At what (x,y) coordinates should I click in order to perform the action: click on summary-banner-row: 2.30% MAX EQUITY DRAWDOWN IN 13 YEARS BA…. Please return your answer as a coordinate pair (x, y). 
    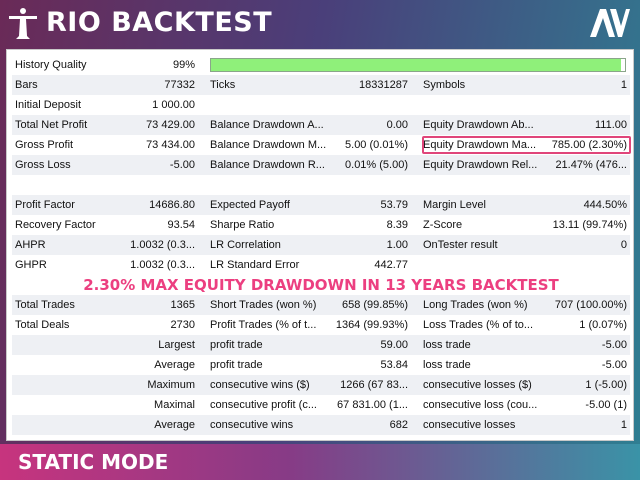
    Looking at the image, I should click on (321, 285).